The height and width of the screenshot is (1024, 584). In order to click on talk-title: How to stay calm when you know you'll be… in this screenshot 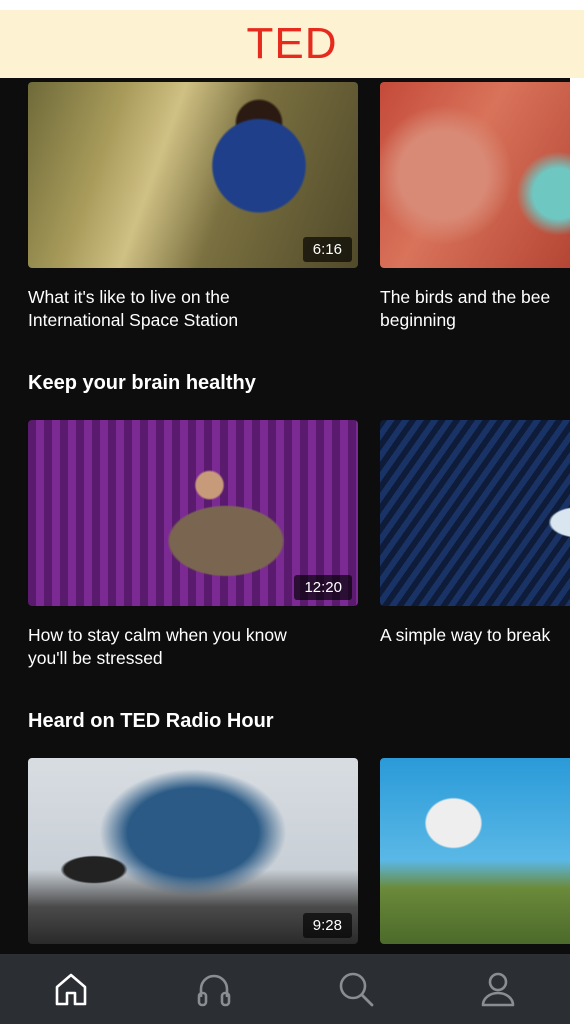, I will do `click(198, 647)`.